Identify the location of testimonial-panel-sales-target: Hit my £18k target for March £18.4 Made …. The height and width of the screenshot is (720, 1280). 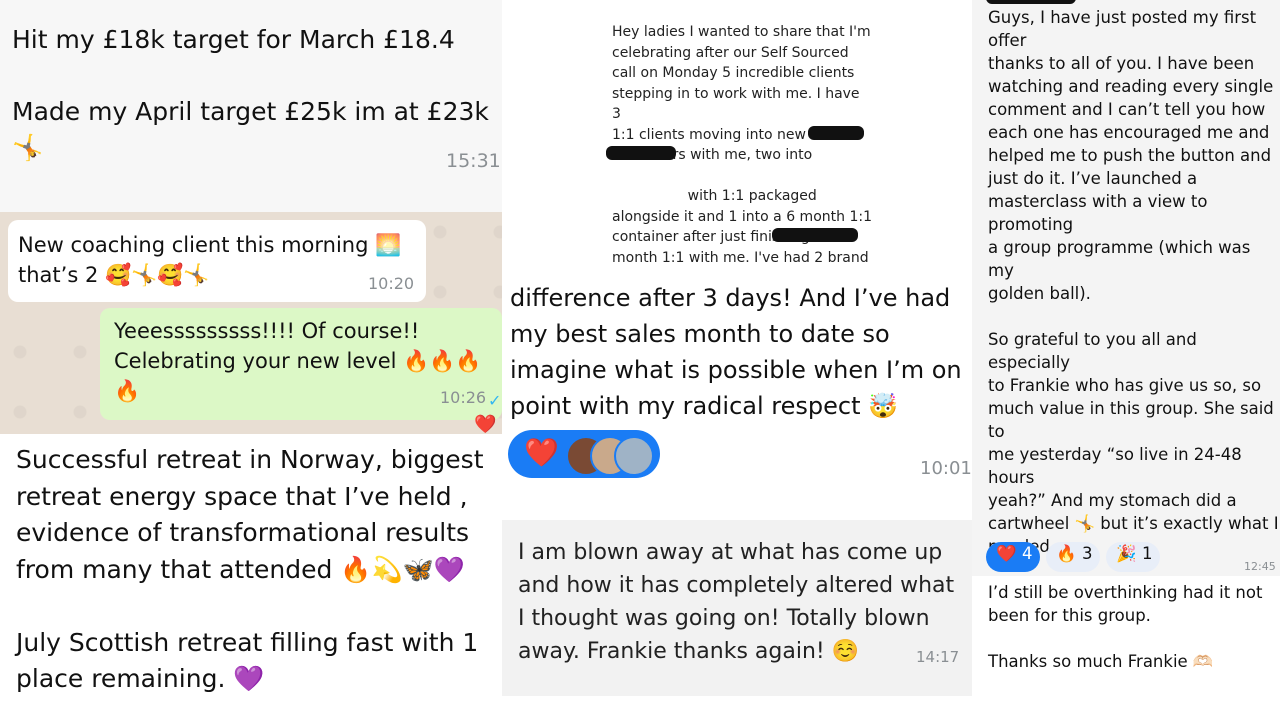
(251, 106).